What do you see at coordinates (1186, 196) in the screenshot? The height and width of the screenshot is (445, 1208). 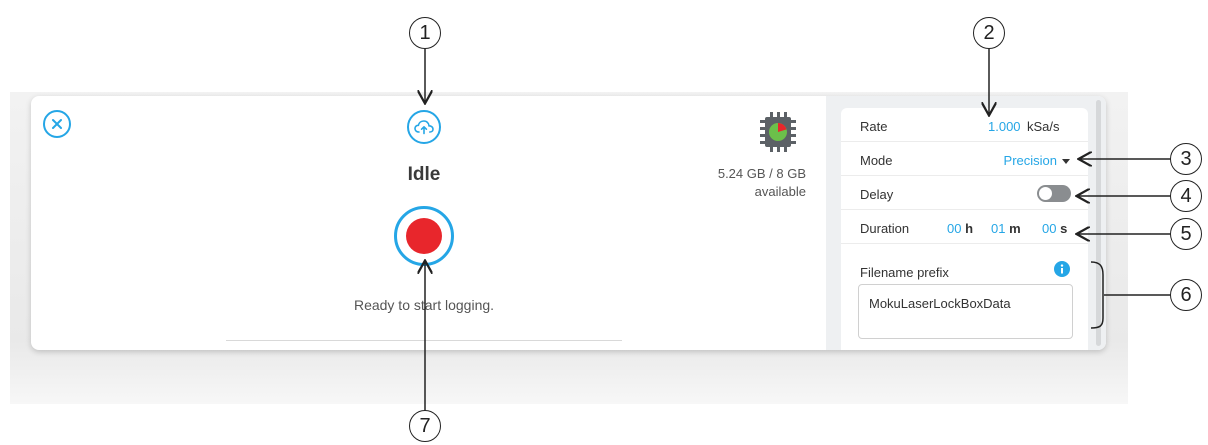 I see `callout-4: 4` at bounding box center [1186, 196].